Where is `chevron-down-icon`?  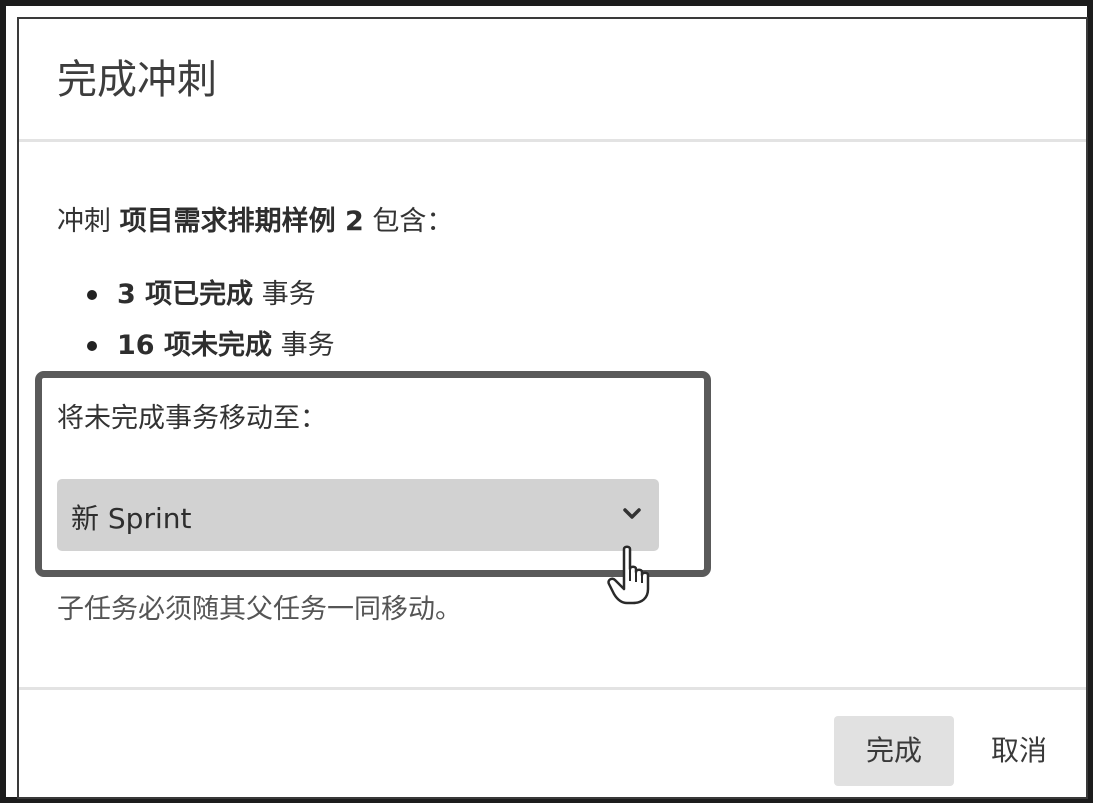
chevron-down-icon is located at coordinates (632, 513).